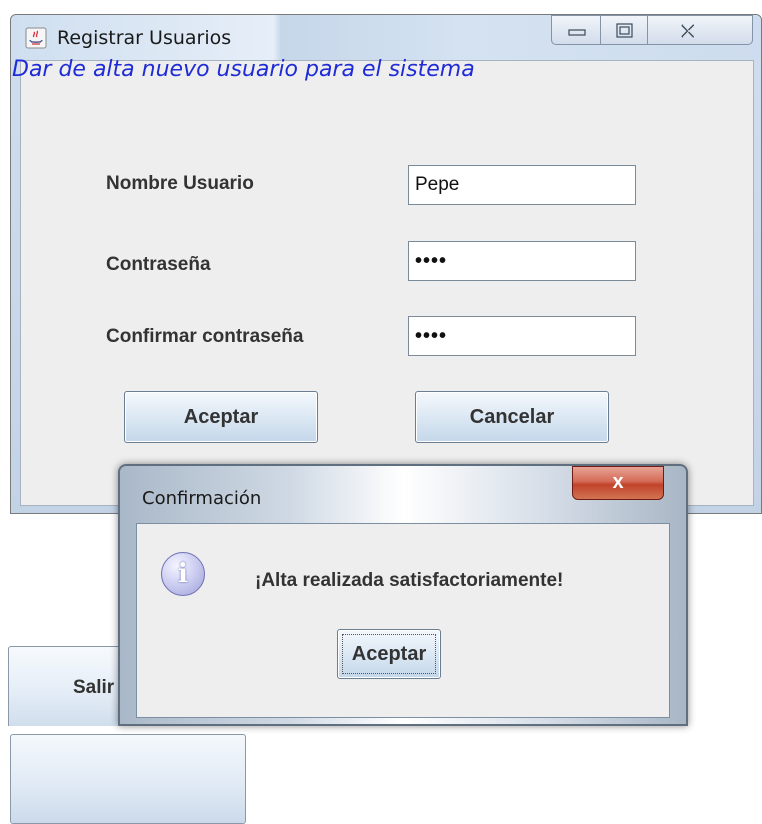  I want to click on close-button, so click(700, 30).